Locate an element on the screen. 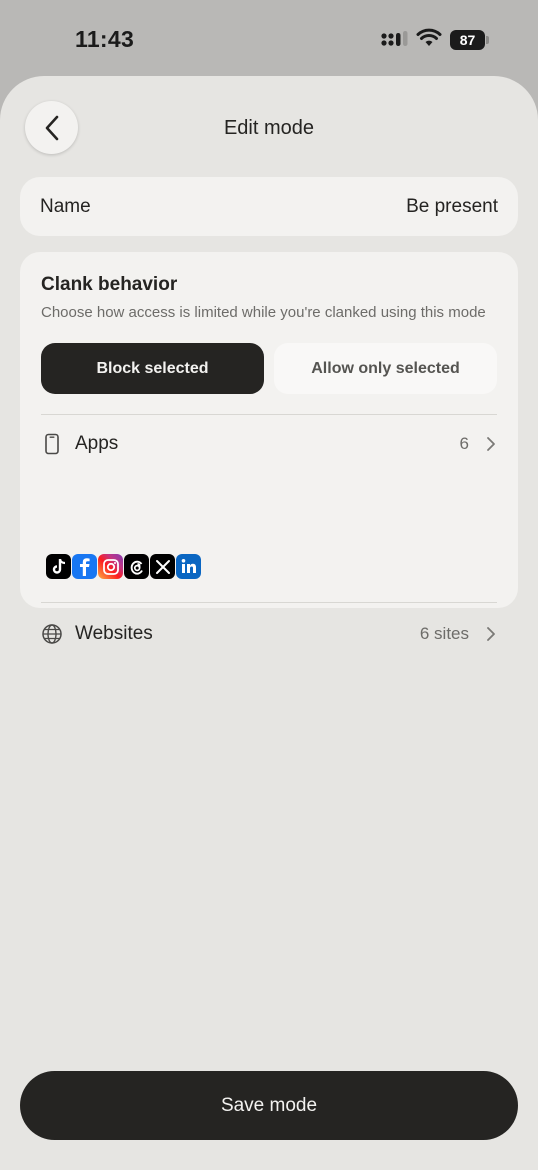 The height and width of the screenshot is (1170, 538). instagram-icon is located at coordinates (110, 566).